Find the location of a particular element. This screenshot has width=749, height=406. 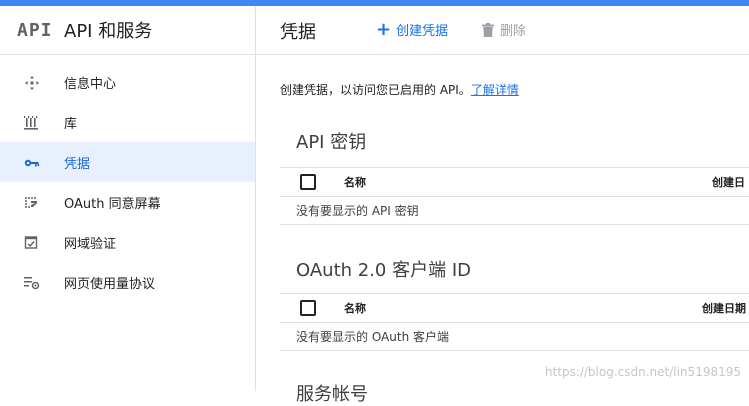

watermark: https://blog.csdn.net/lin5198195 is located at coordinates (642, 372).